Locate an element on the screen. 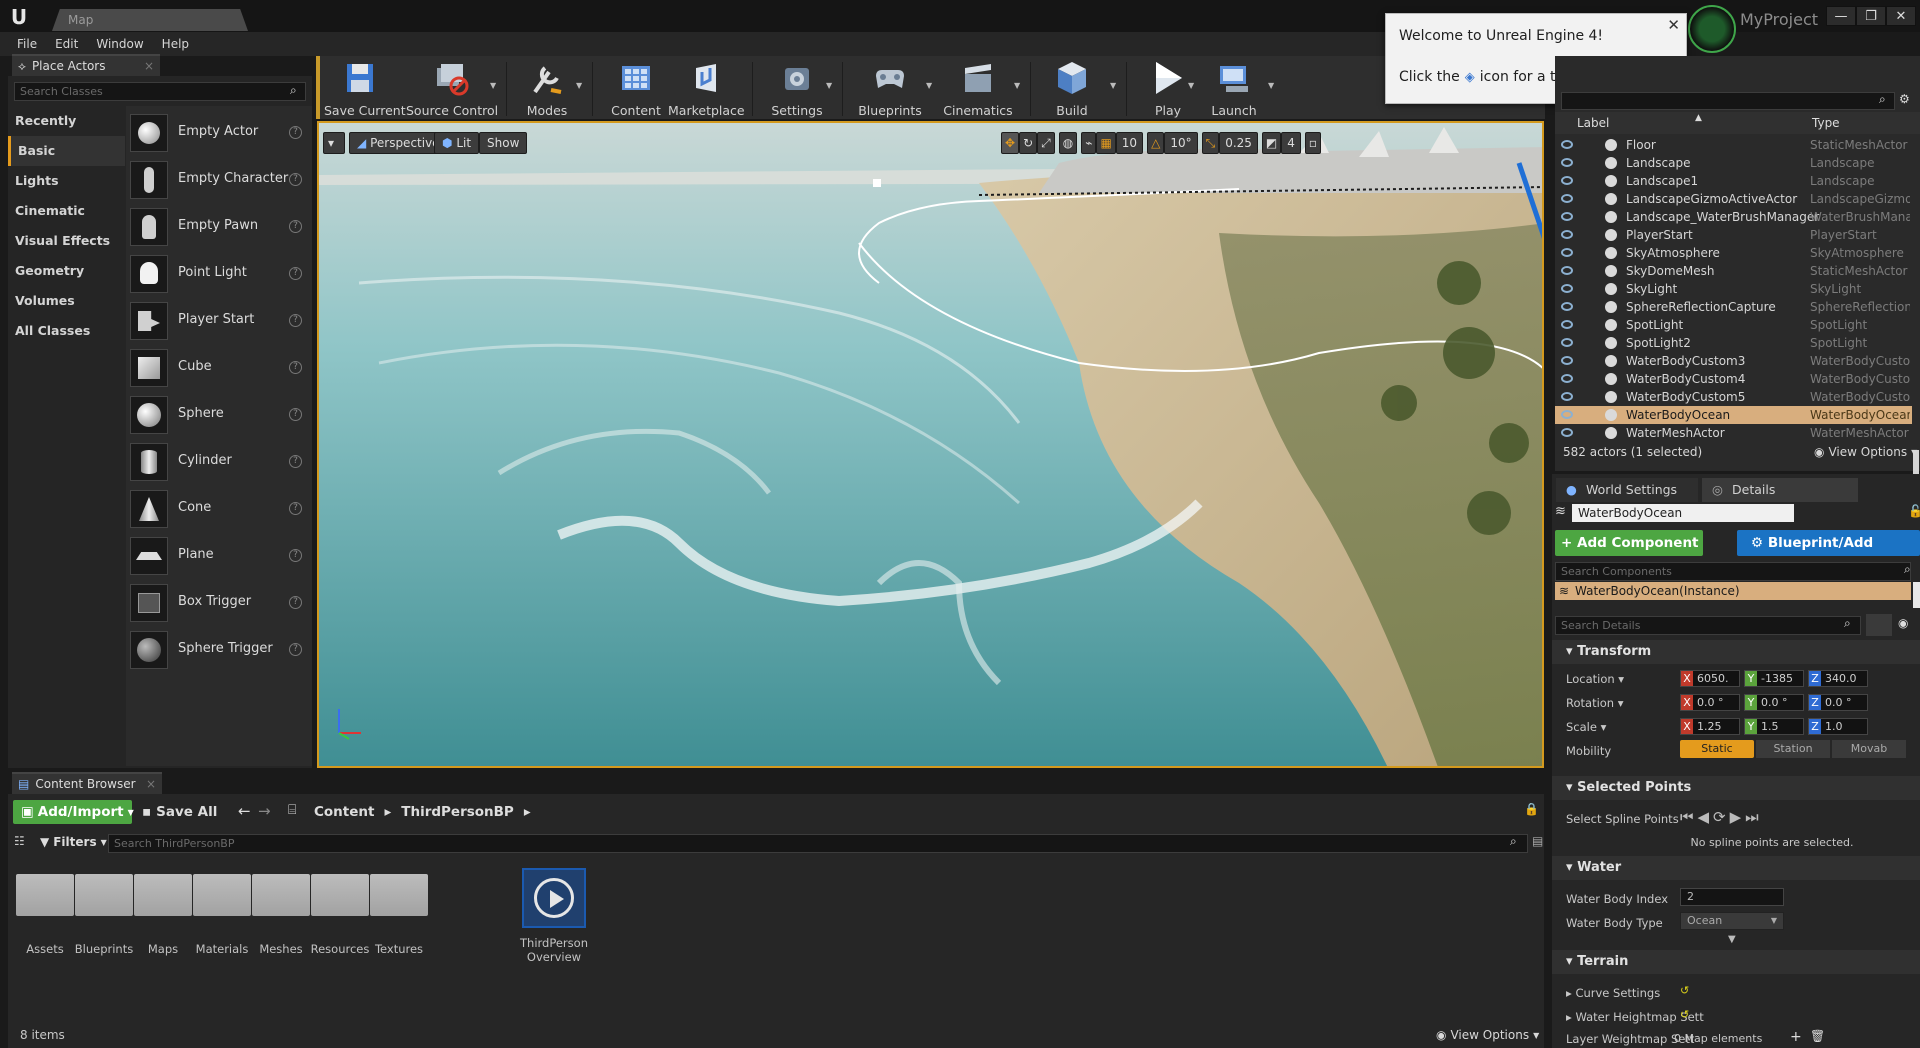  outliner-row: WaterBodyOcean WaterBodyOcean is located at coordinates (1733, 415).